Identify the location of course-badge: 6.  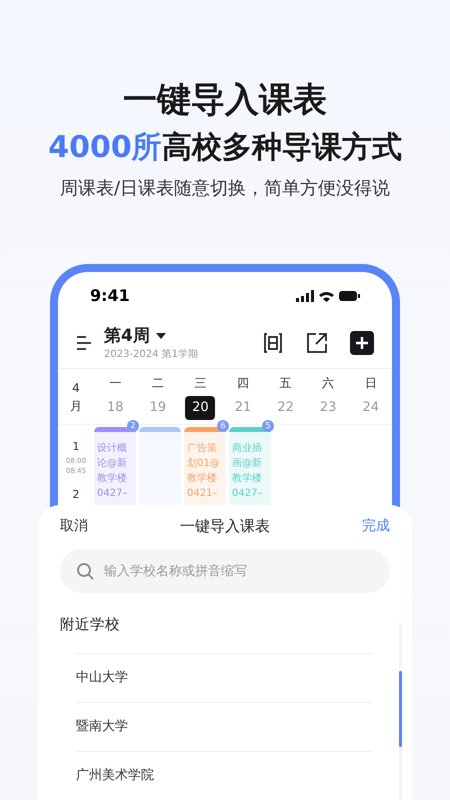
(223, 426).